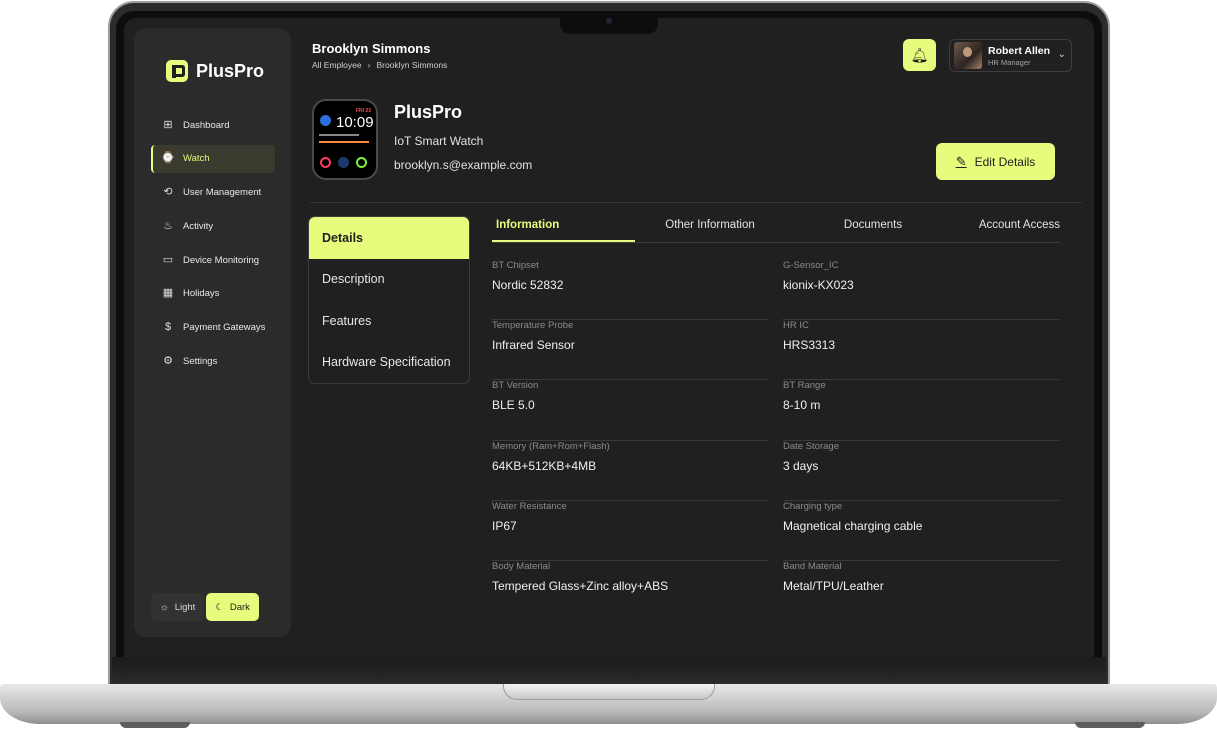 The image size is (1217, 734). What do you see at coordinates (230, 70) in the screenshot?
I see `app-name: PlusPro` at bounding box center [230, 70].